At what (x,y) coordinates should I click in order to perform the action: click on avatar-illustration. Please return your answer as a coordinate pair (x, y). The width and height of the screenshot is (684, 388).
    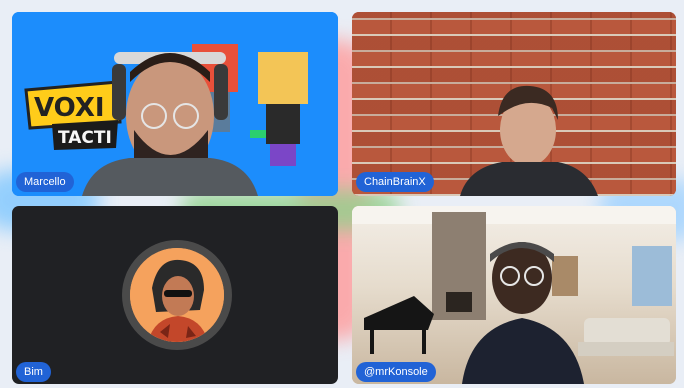
    Looking at the image, I should click on (177, 295).